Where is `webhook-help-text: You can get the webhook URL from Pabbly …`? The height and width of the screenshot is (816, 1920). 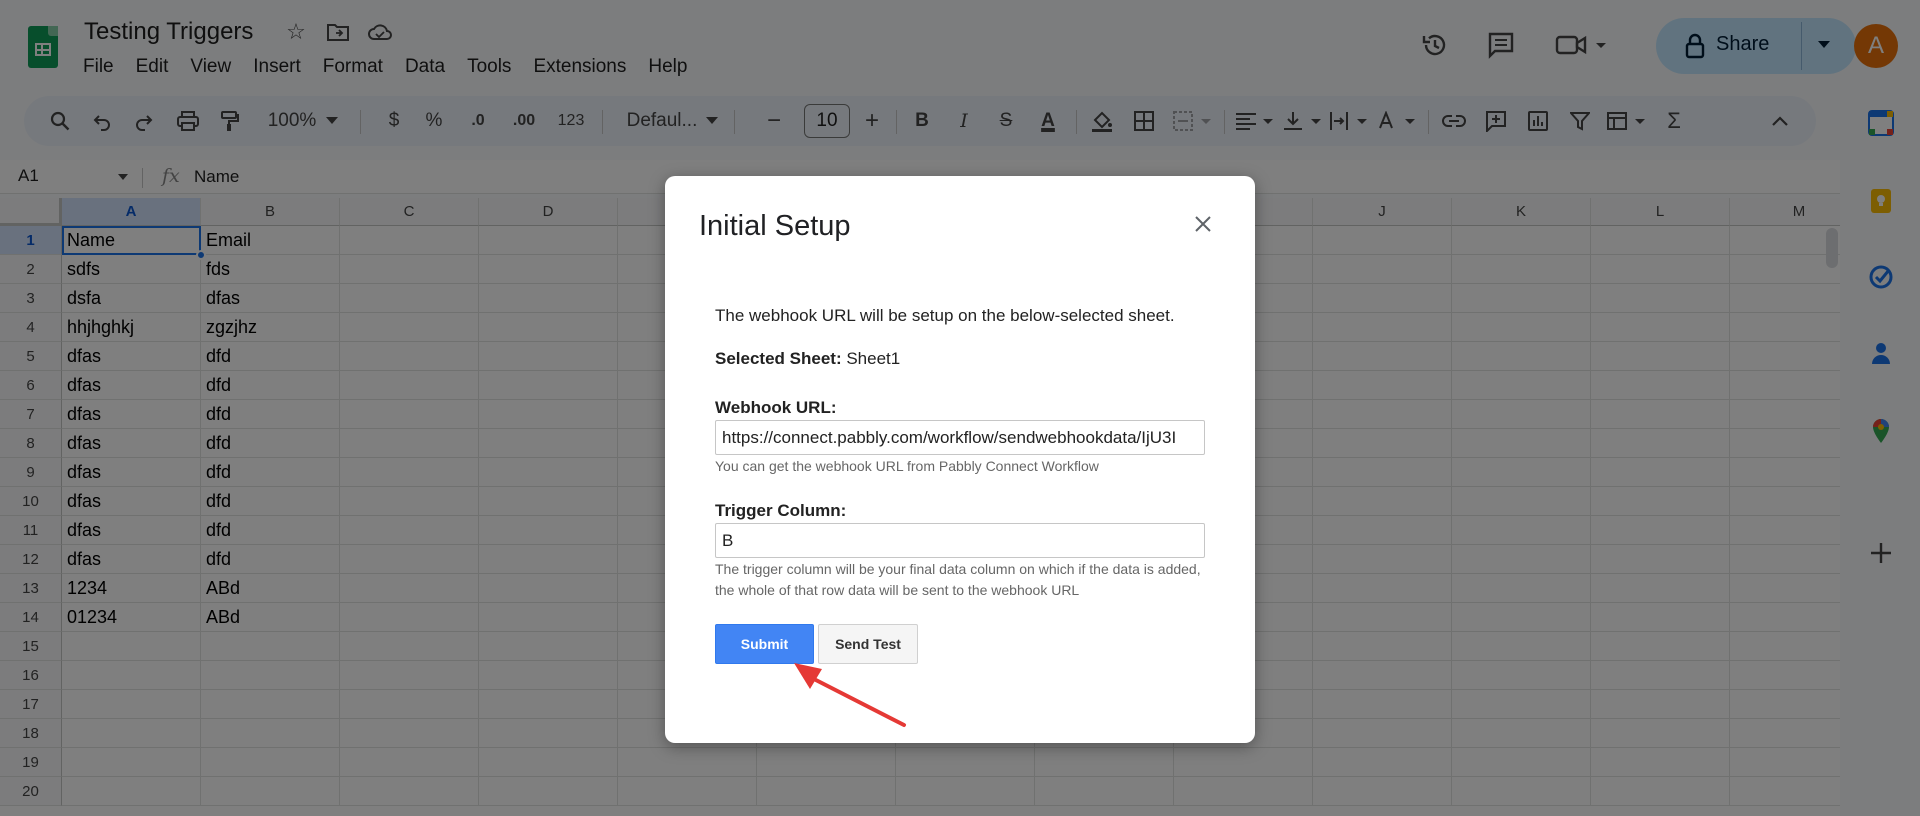 webhook-help-text: You can get the webhook URL from Pabbly … is located at coordinates (907, 466).